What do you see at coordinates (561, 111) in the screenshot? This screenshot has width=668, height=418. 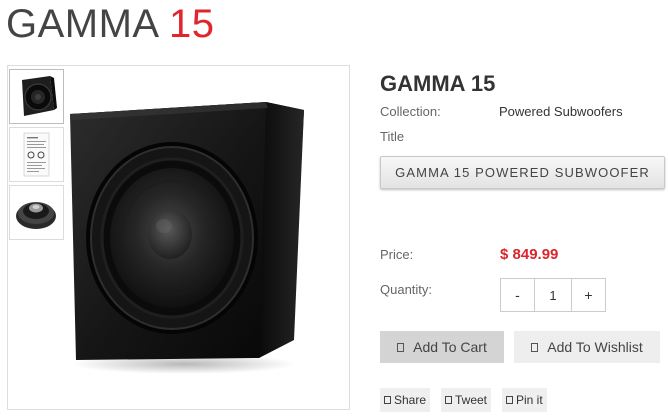 I see `collection-link: Powered Subwoofers` at bounding box center [561, 111].